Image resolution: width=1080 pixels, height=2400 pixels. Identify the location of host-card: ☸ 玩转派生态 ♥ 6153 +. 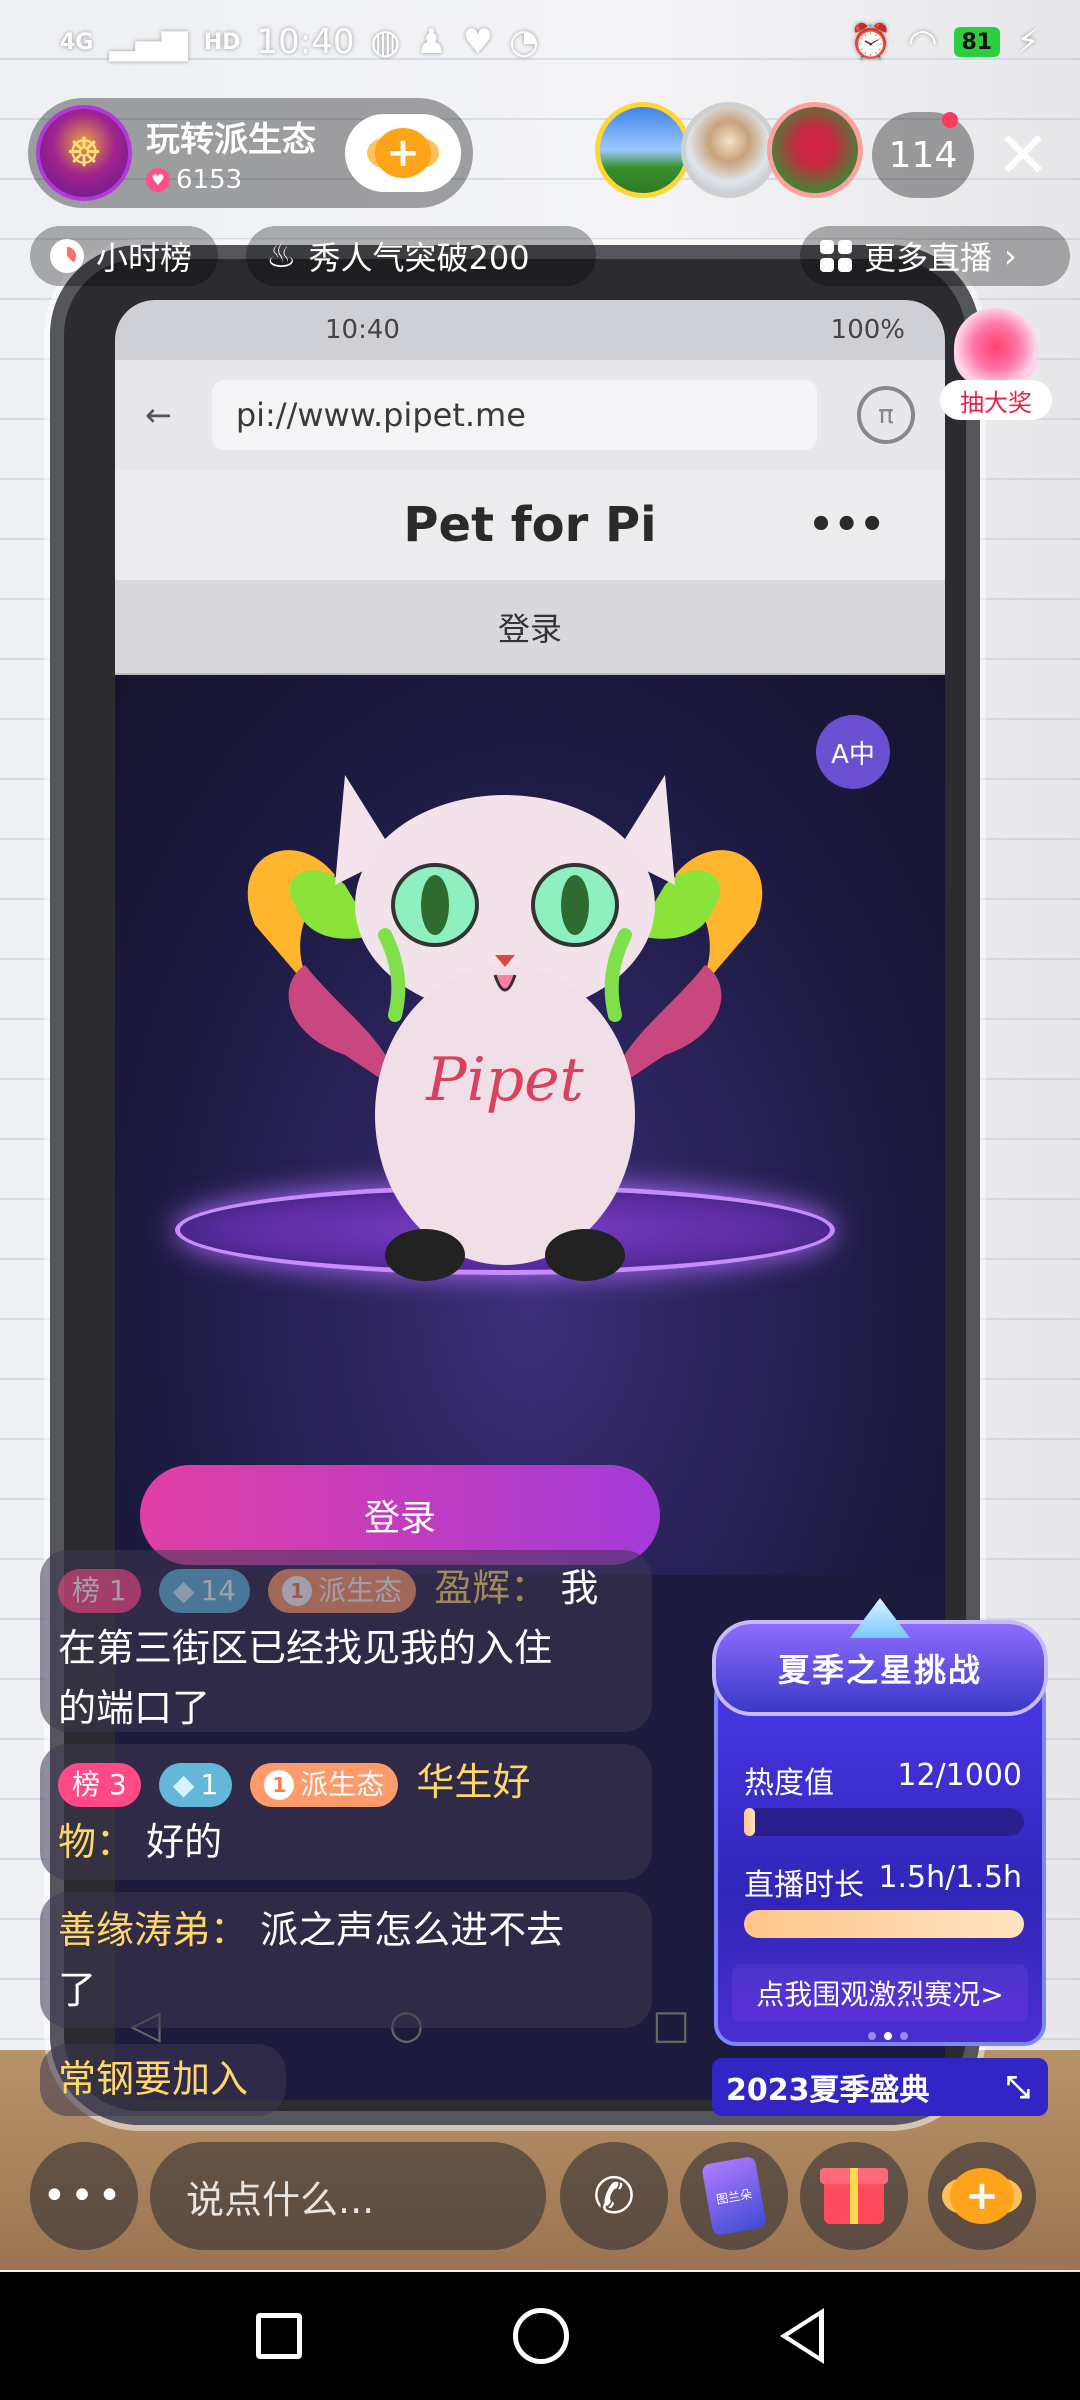
(250, 153).